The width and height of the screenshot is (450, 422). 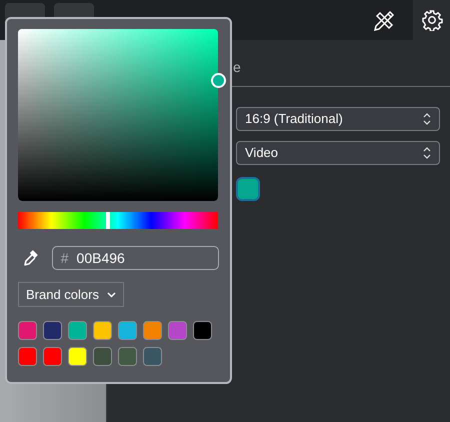 I want to click on dropdown: Video, so click(x=338, y=153).